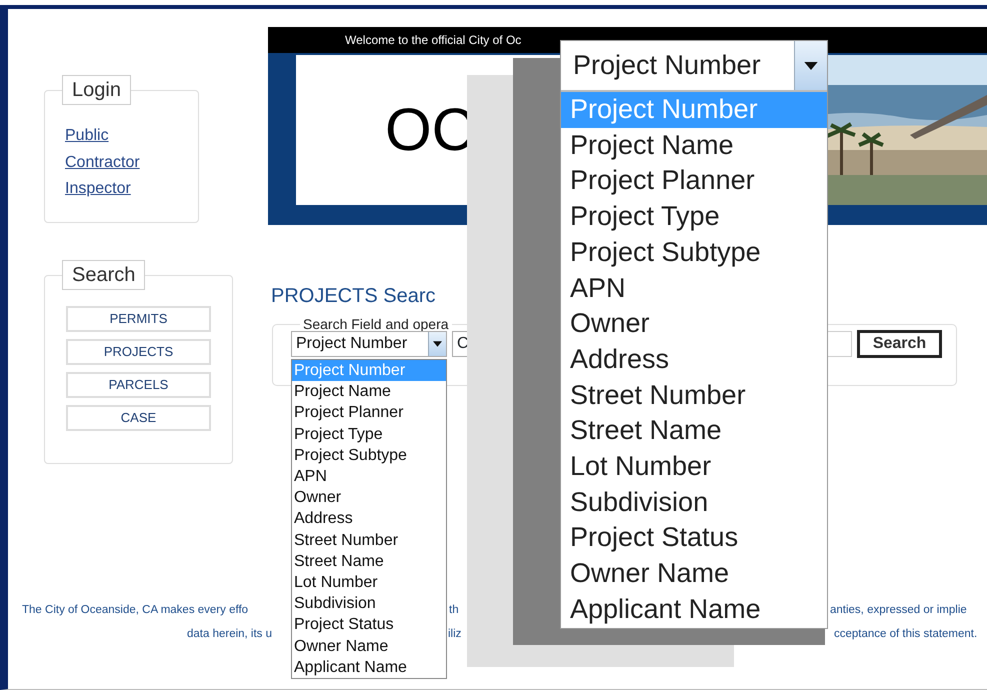 The image size is (987, 690). Describe the element at coordinates (454, 610) in the screenshot. I see `disclaimer-text: th` at that location.